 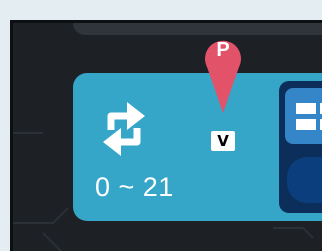 What do you see at coordinates (124, 129) in the screenshot?
I see `repeat-icon` at bounding box center [124, 129].